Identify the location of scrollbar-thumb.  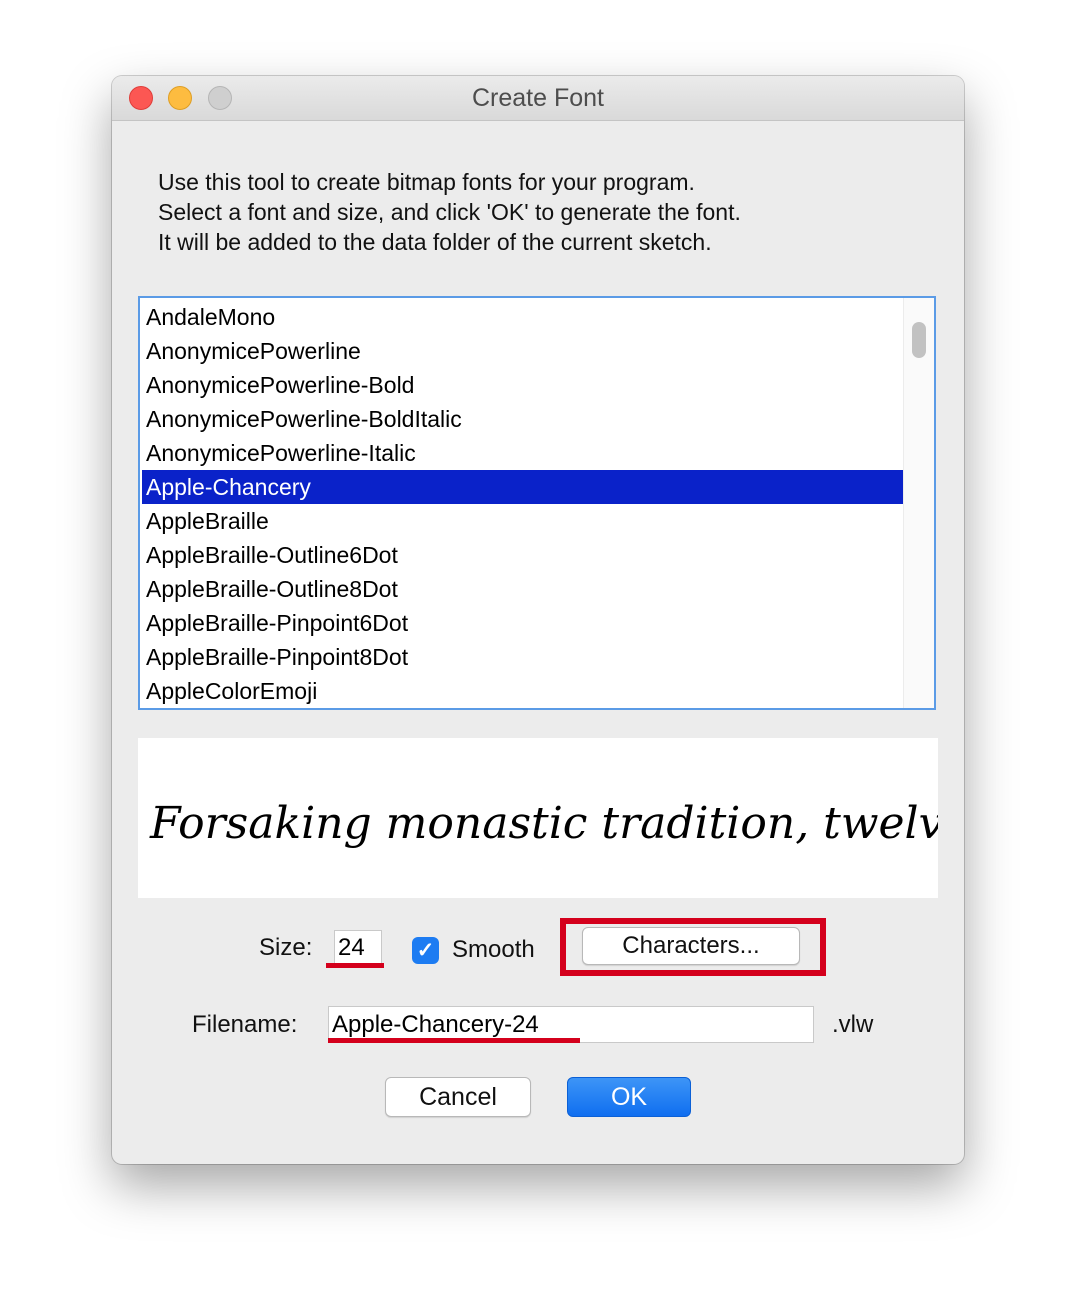
(919, 340).